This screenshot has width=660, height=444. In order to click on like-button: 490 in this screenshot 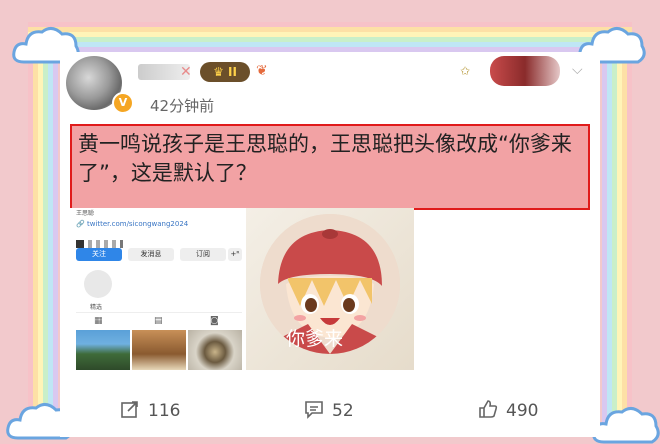, I will do `click(508, 410)`.